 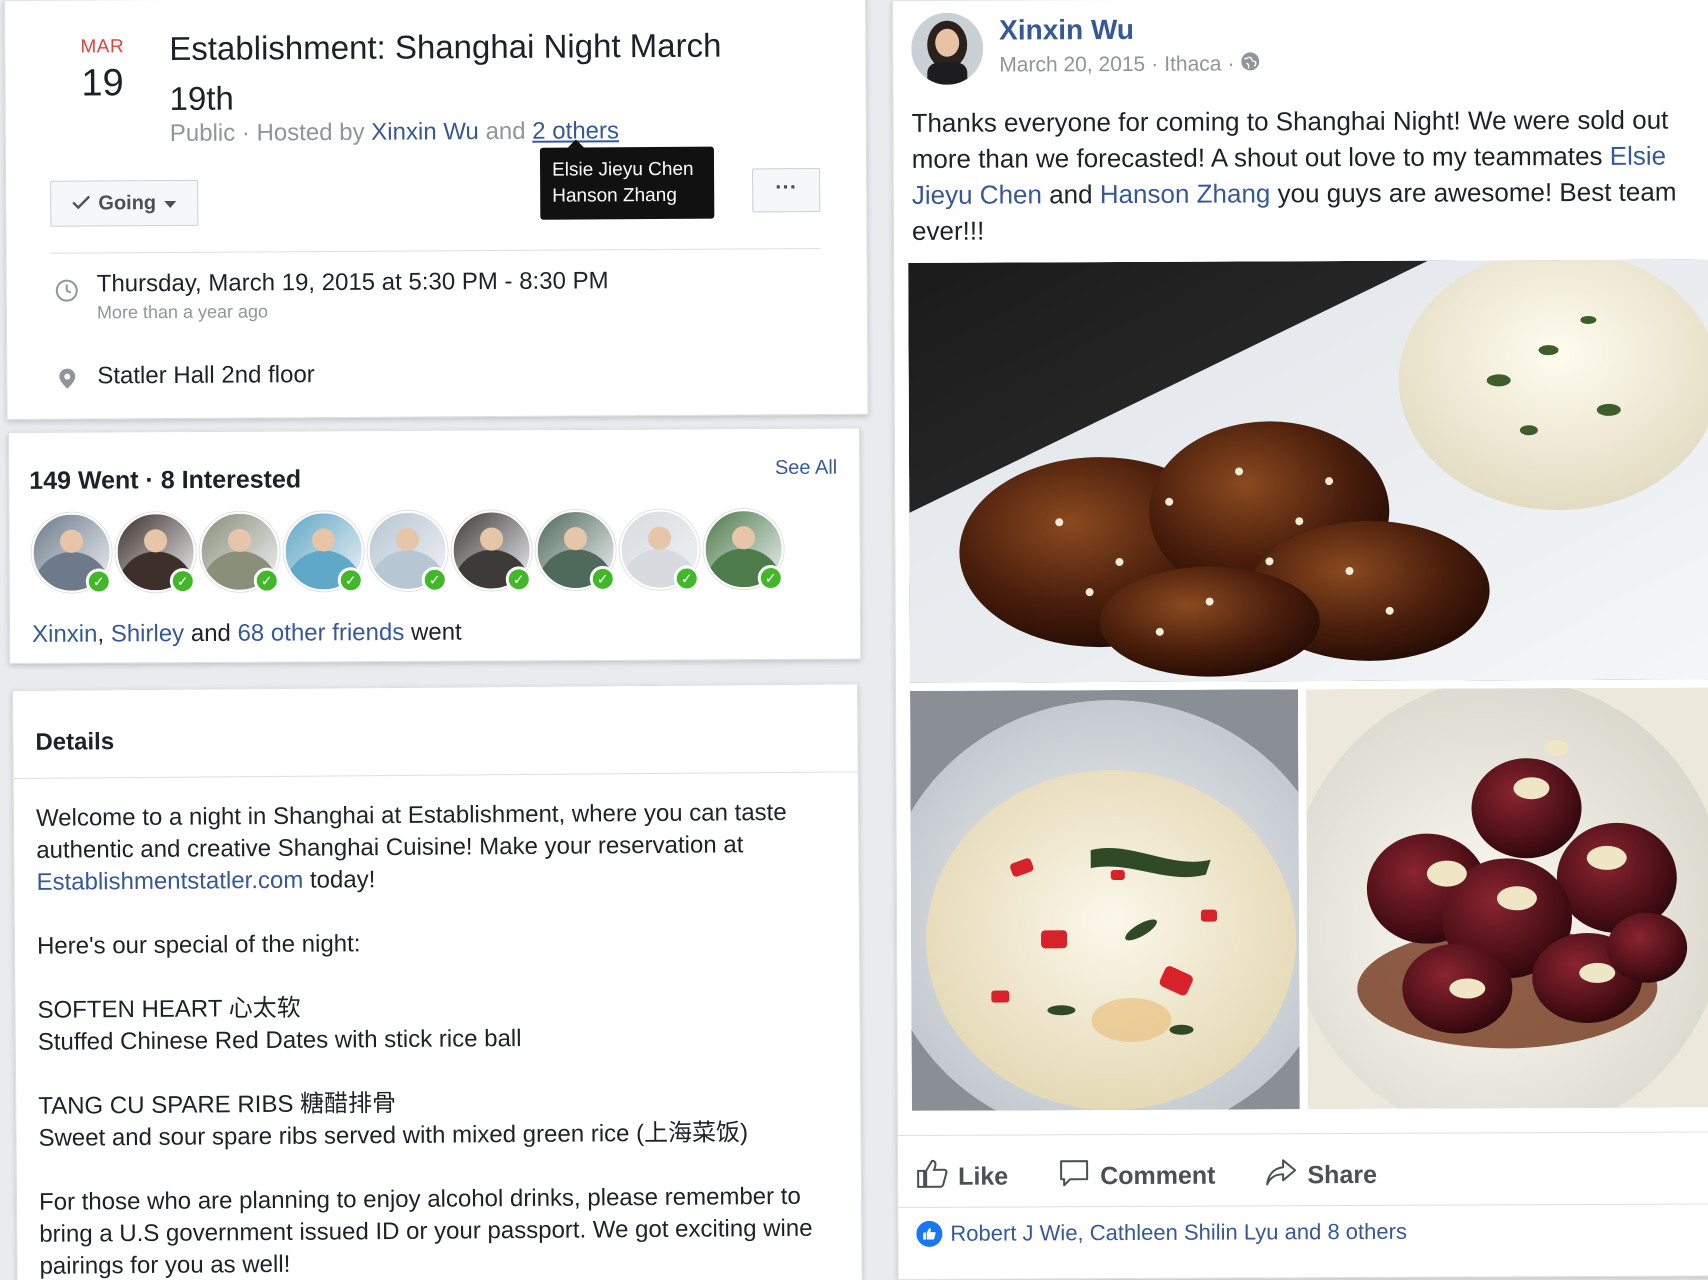 What do you see at coordinates (806, 468) in the screenshot?
I see `see-all-link: See All` at bounding box center [806, 468].